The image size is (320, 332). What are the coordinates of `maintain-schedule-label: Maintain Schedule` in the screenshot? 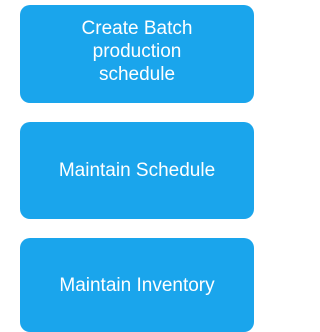 It's located at (137, 170).